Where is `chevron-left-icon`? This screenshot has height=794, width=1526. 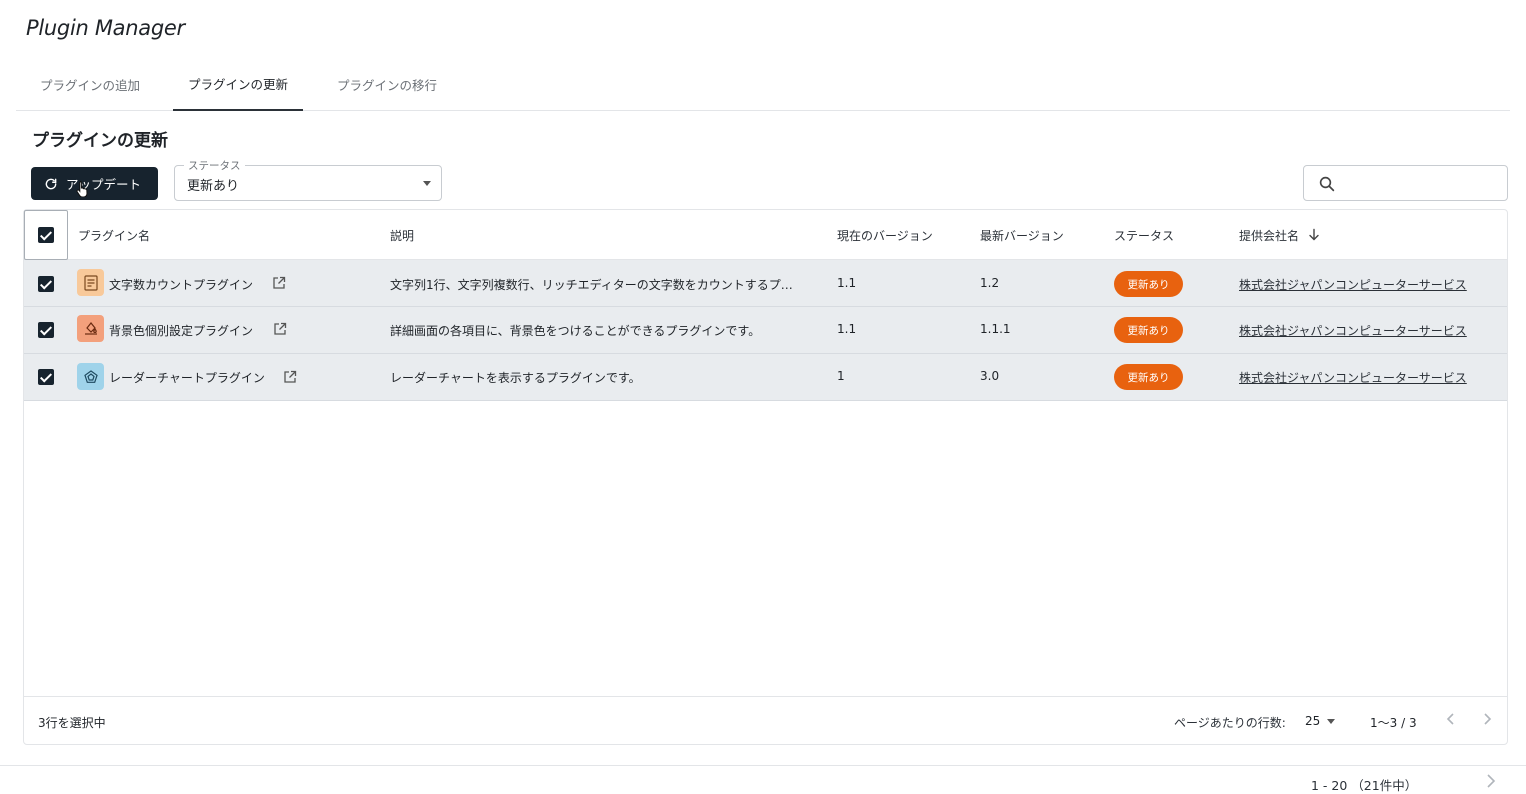
chevron-left-icon is located at coordinates (1451, 719).